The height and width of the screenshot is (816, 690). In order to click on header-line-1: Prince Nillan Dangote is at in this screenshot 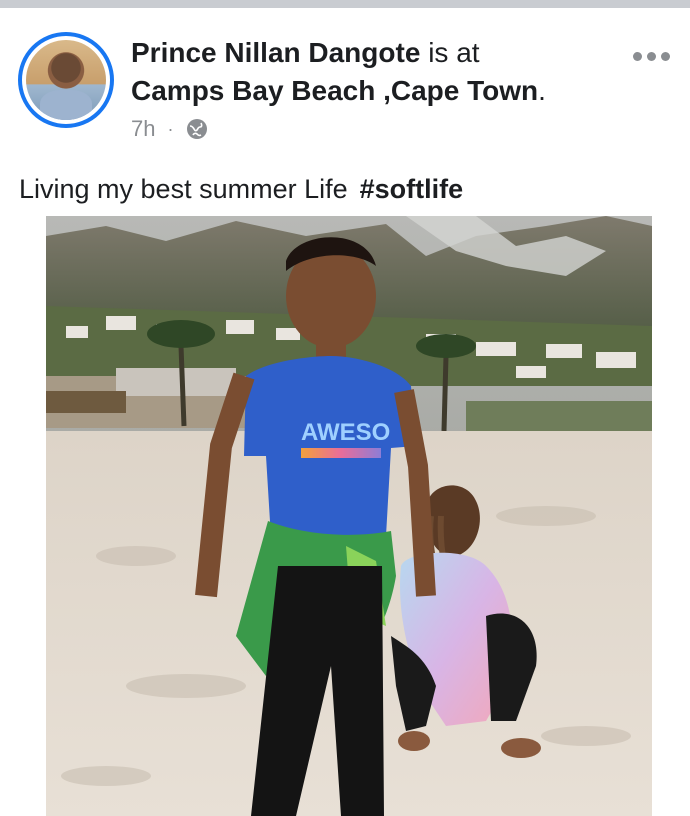, I will do `click(371, 53)`.